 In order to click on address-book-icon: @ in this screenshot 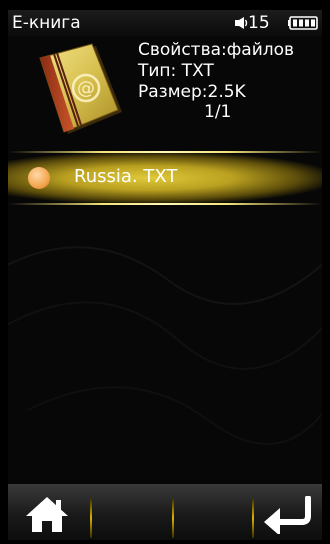, I will do `click(80, 88)`.